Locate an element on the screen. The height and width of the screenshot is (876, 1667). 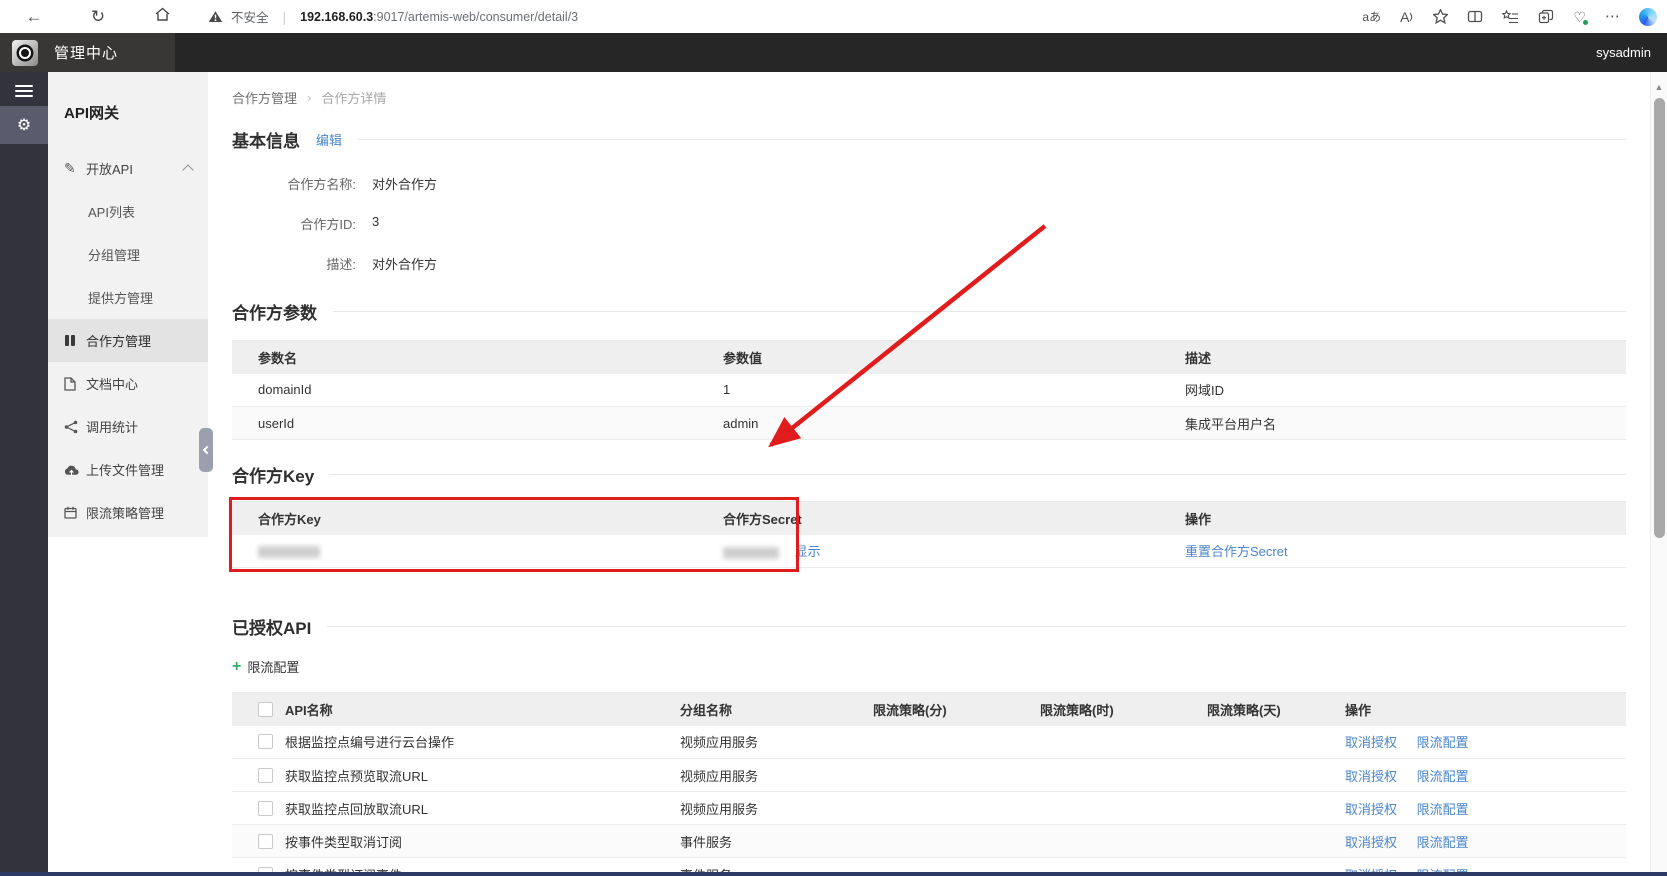
api-header: 已授权API is located at coordinates (929, 626).